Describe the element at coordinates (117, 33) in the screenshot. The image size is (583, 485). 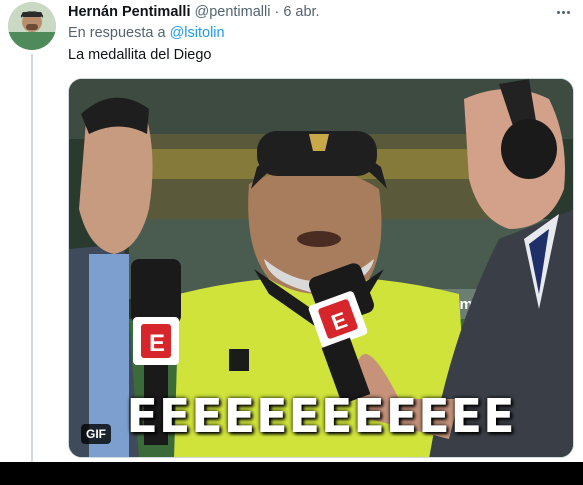
I see `reply-prefix: En respuesta a` at that location.